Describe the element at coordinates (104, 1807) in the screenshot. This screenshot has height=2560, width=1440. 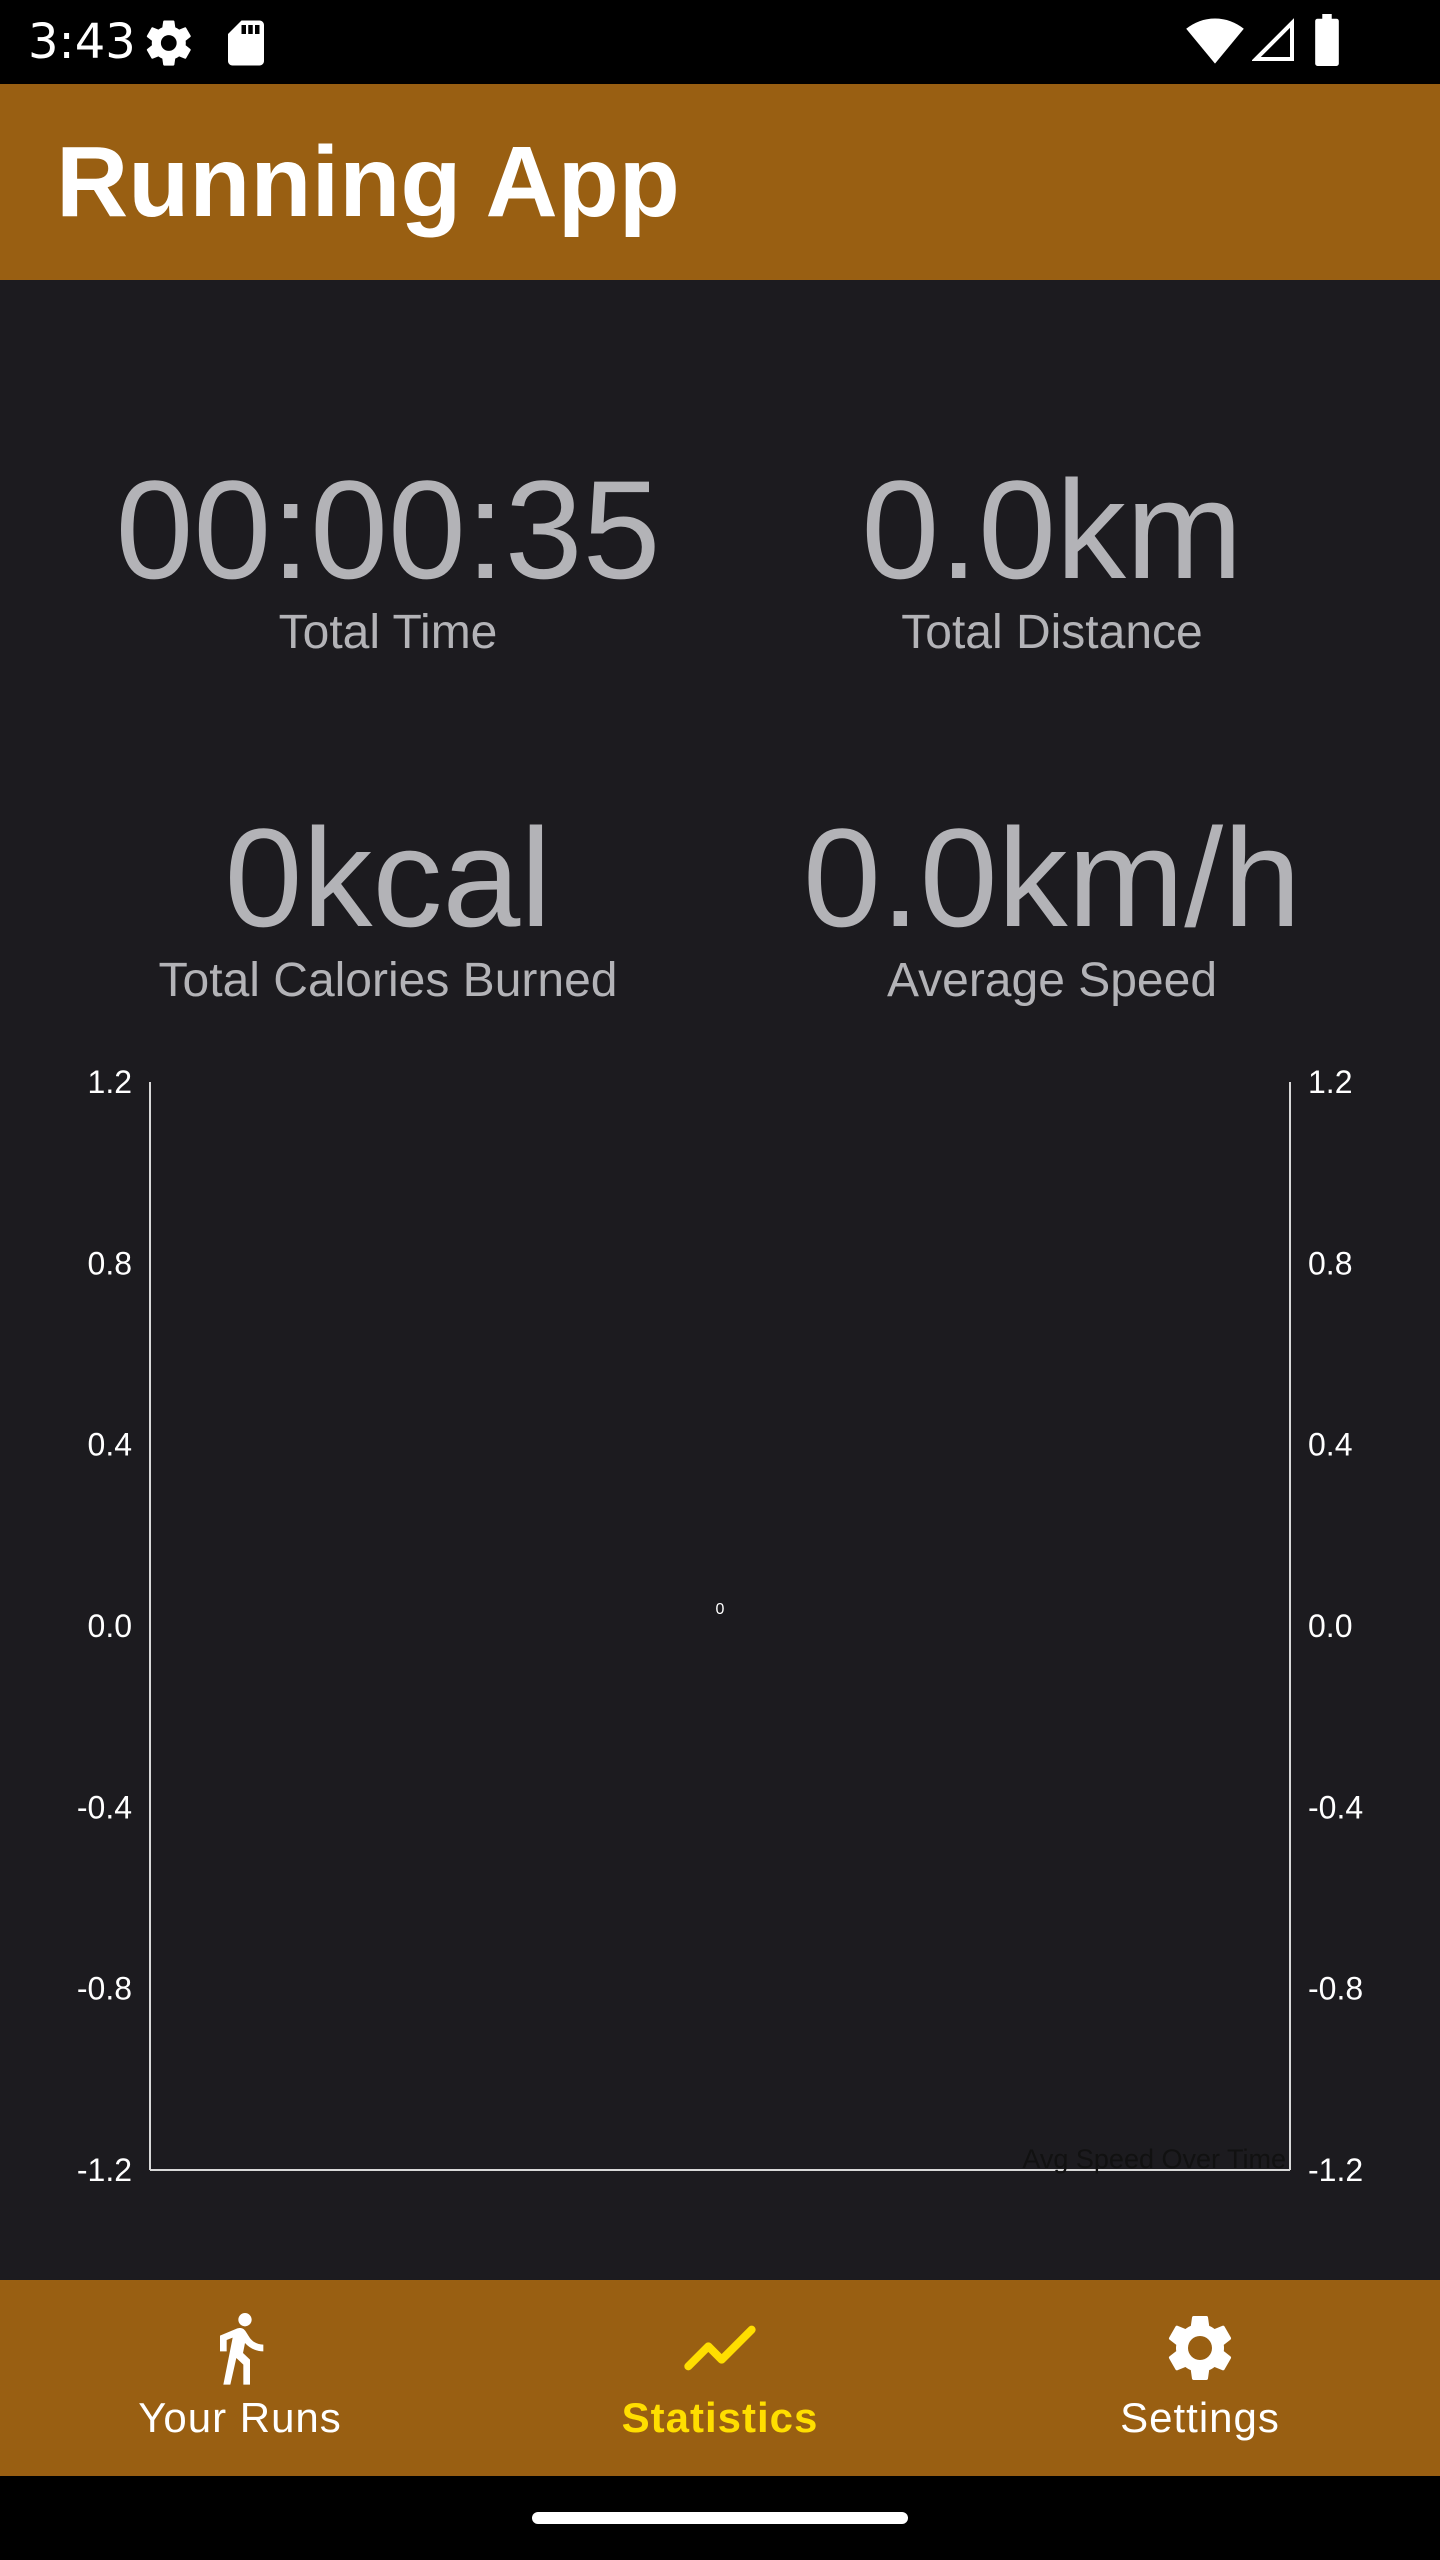
I see `left-y-tick-label: -0.4` at that location.